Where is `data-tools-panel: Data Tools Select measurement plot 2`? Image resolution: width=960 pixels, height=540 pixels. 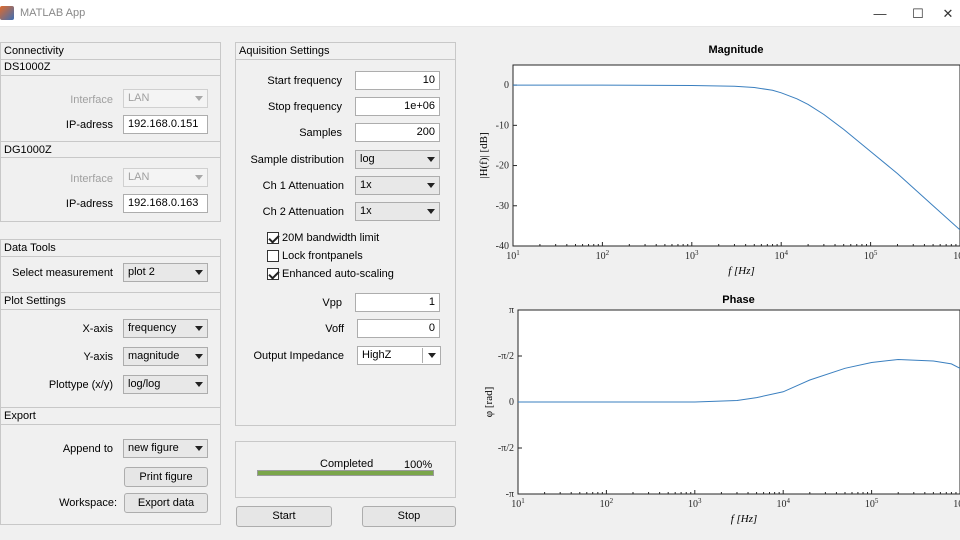
data-tools-panel: Data Tools Select measurement plot 2 is located at coordinates (110, 266).